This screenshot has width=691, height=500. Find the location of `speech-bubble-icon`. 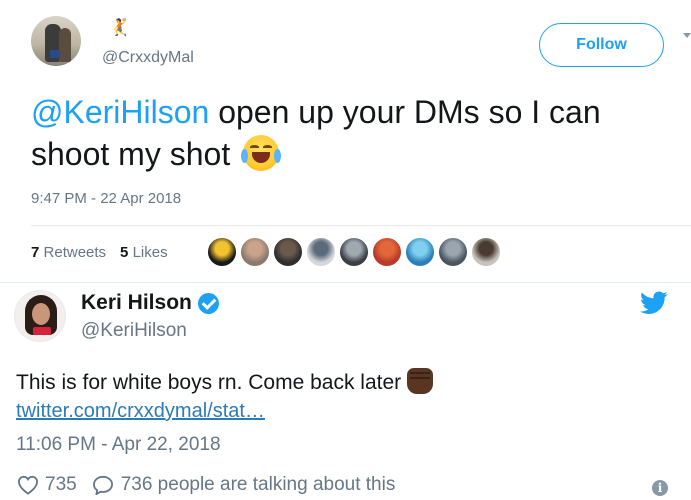

speech-bubble-icon is located at coordinates (103, 485).